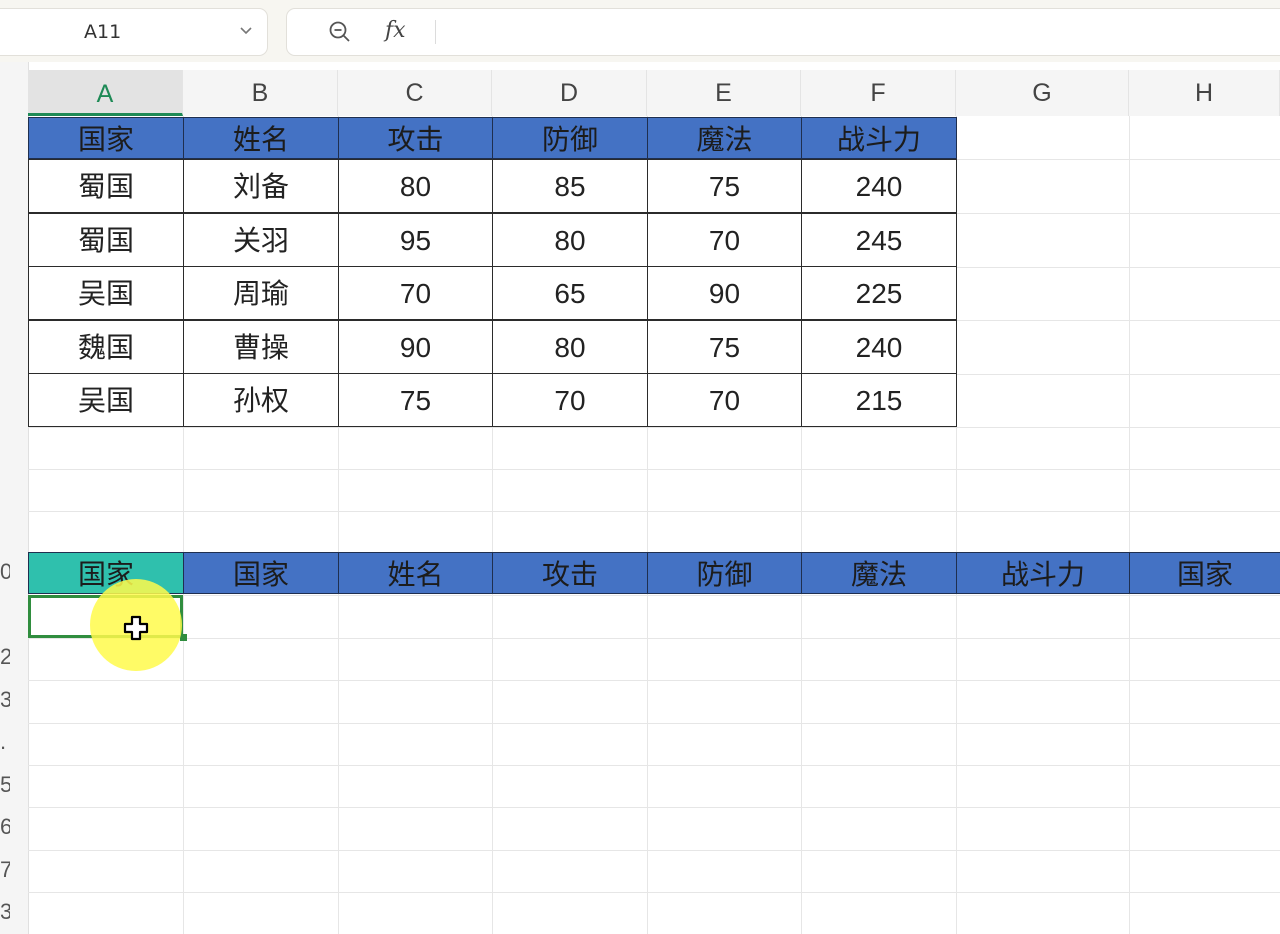 This screenshot has height=934, width=1280. What do you see at coordinates (1129, 525) in the screenshot?
I see `grid-column-line` at bounding box center [1129, 525].